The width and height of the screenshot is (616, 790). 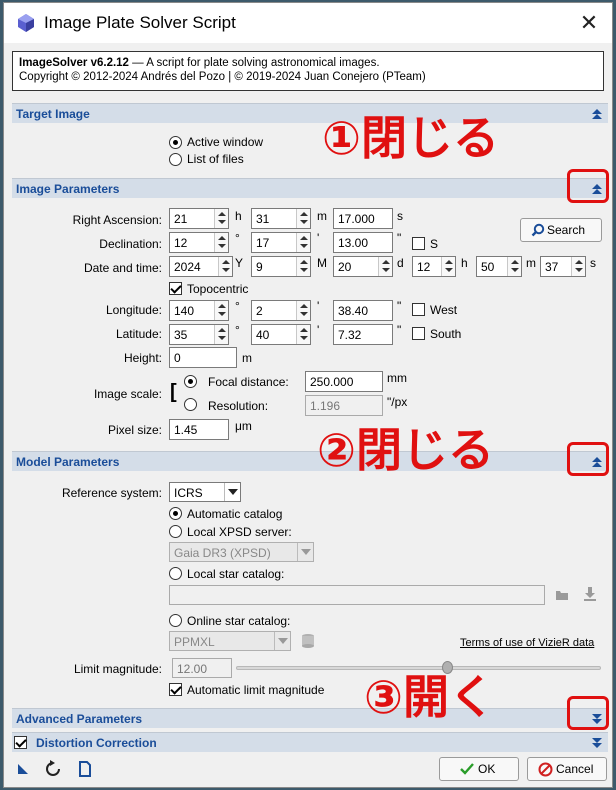 I want to click on automatic-catalog-radio, so click(x=175, y=513).